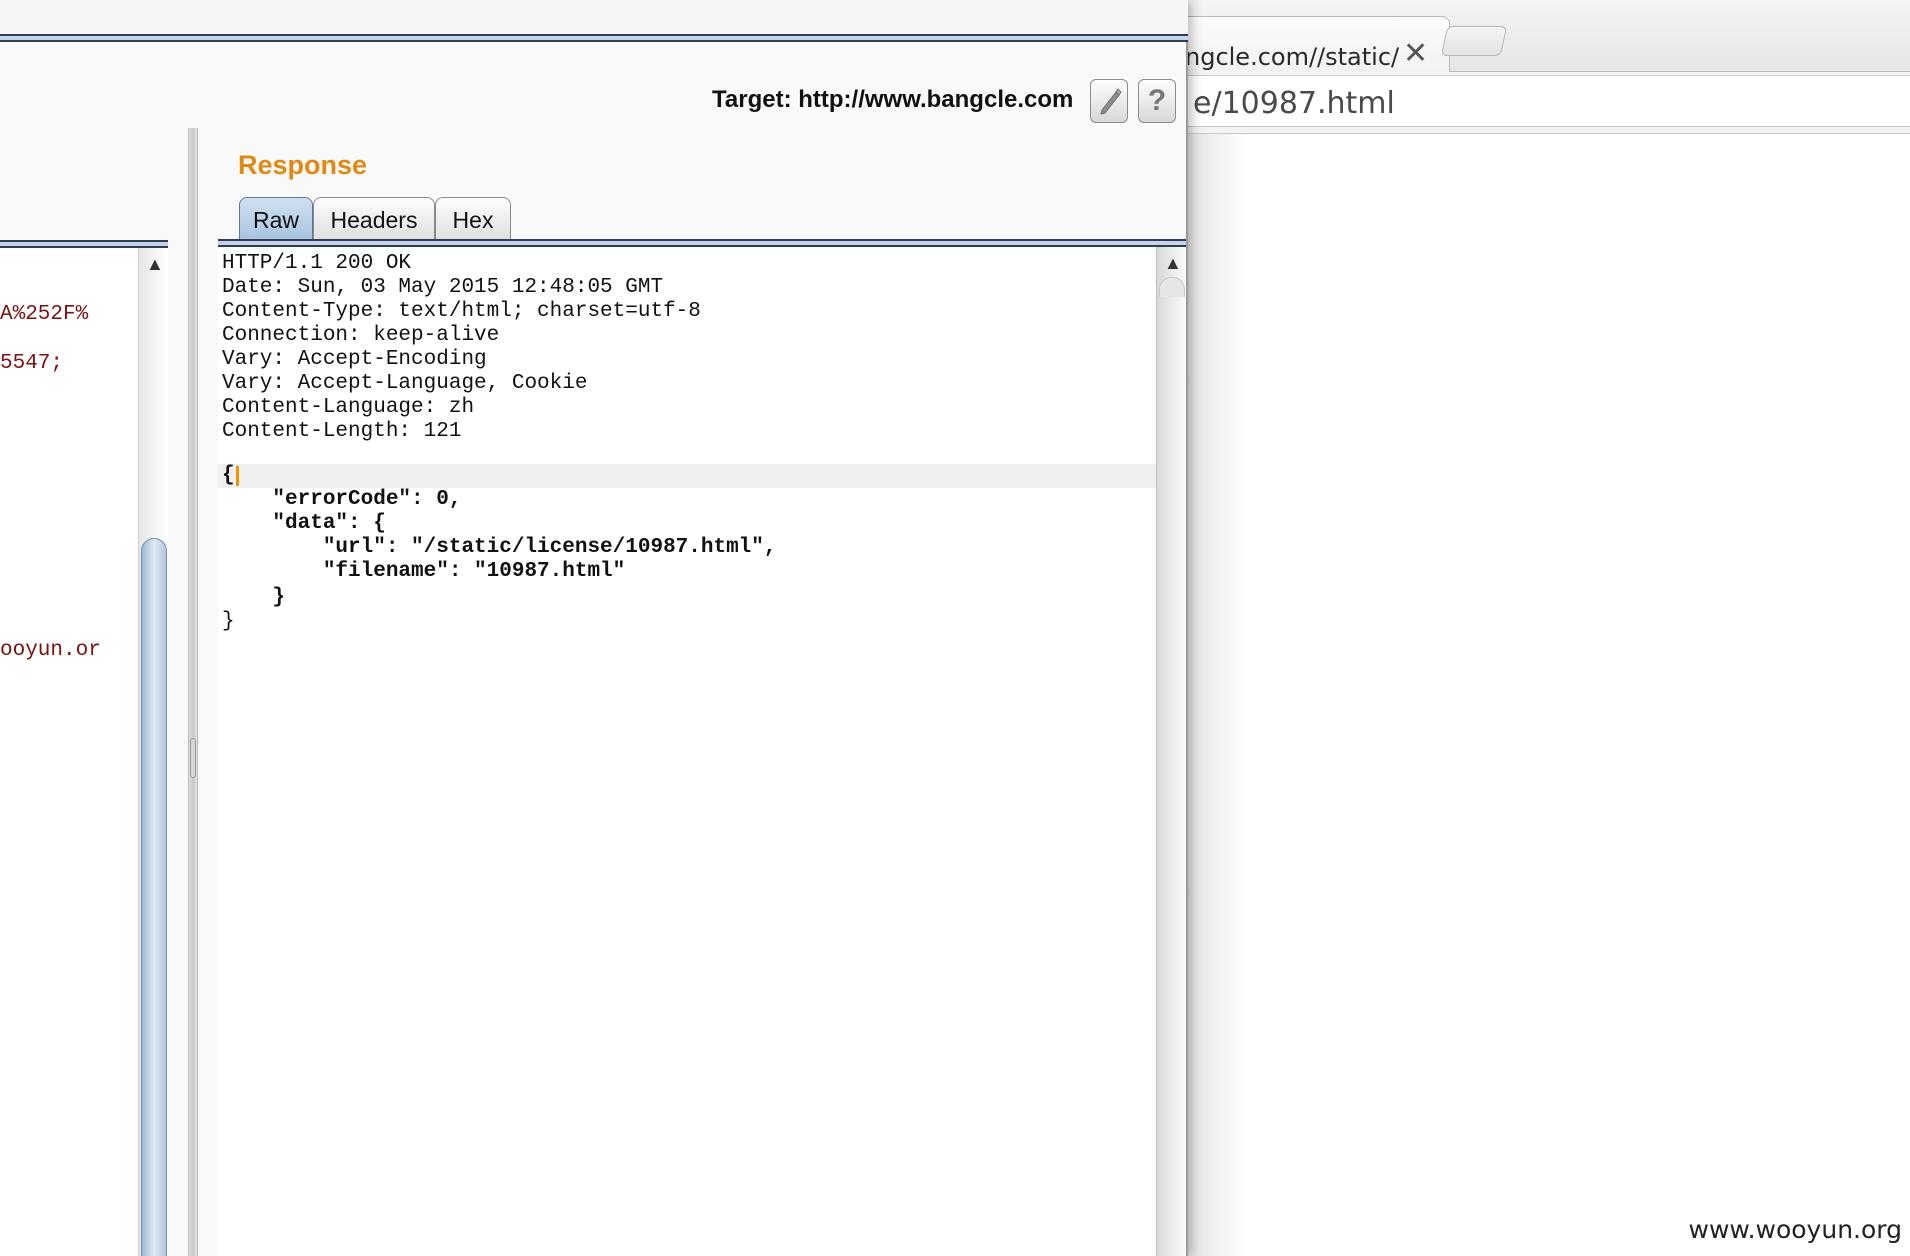 The image size is (1910, 1256). I want to click on response-tab-divider, so click(702, 243).